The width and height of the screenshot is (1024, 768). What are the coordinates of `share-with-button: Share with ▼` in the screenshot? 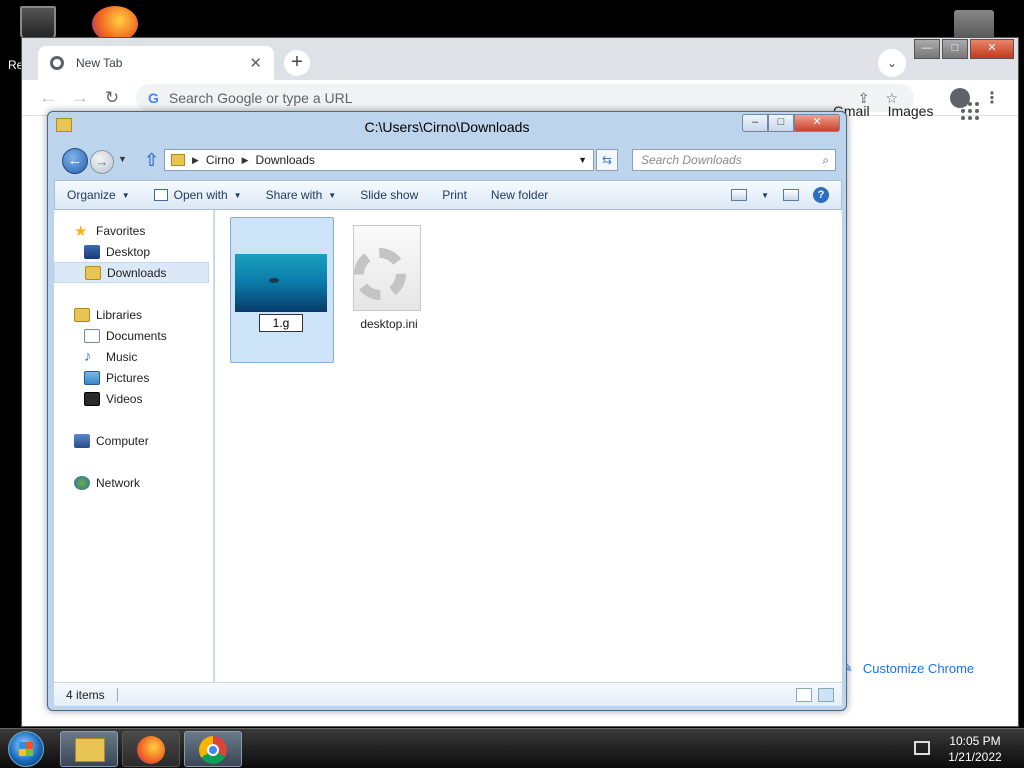 It's located at (301, 195).